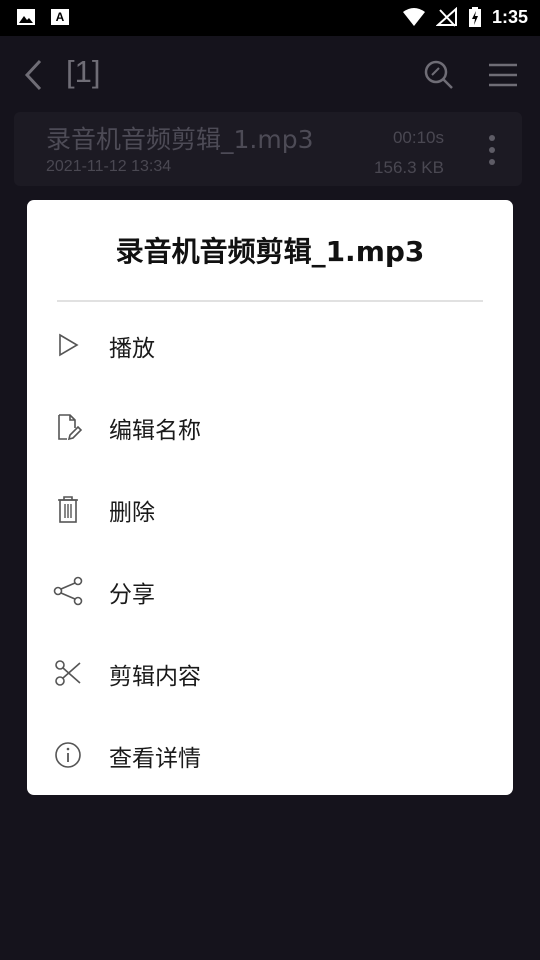  Describe the element at coordinates (155, 431) in the screenshot. I see `menu-item-label: 编辑名称` at that location.